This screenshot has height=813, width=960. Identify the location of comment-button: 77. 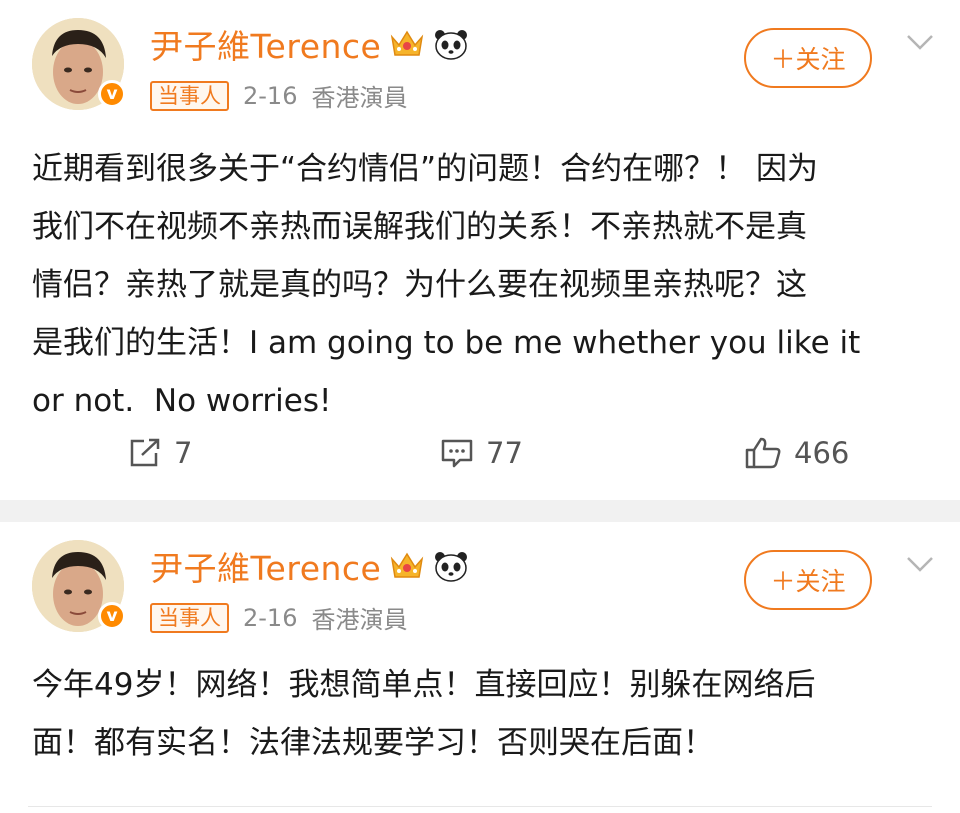
(481, 453).